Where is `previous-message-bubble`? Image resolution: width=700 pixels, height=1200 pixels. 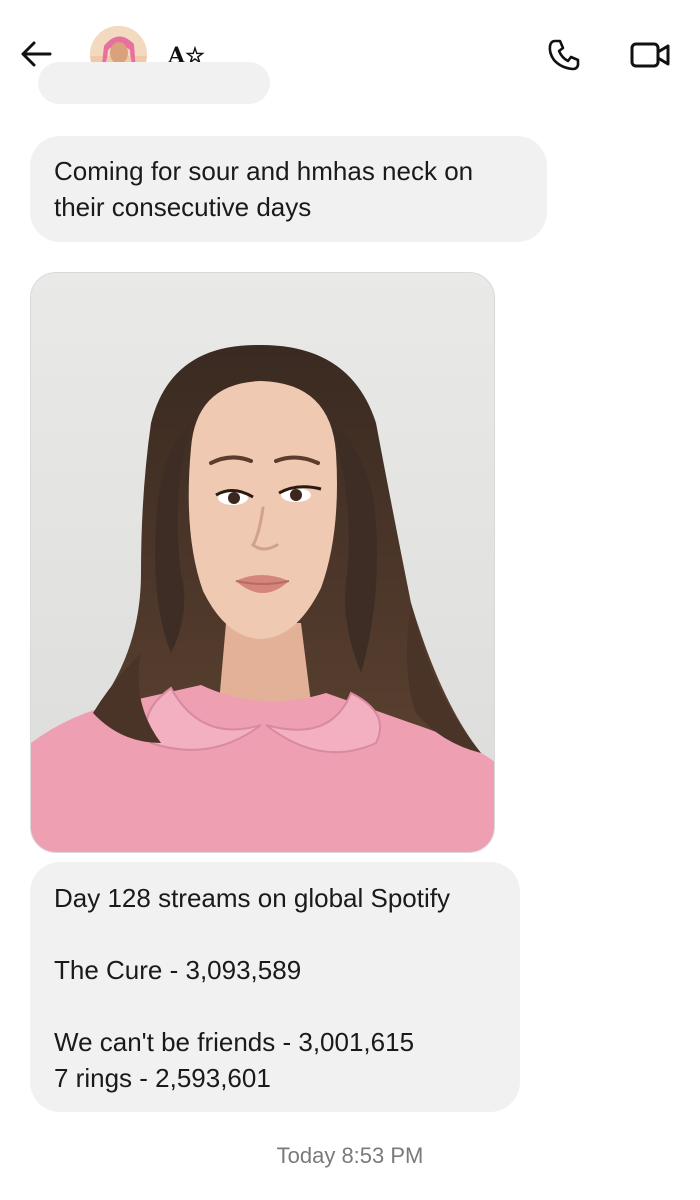 previous-message-bubble is located at coordinates (154, 83).